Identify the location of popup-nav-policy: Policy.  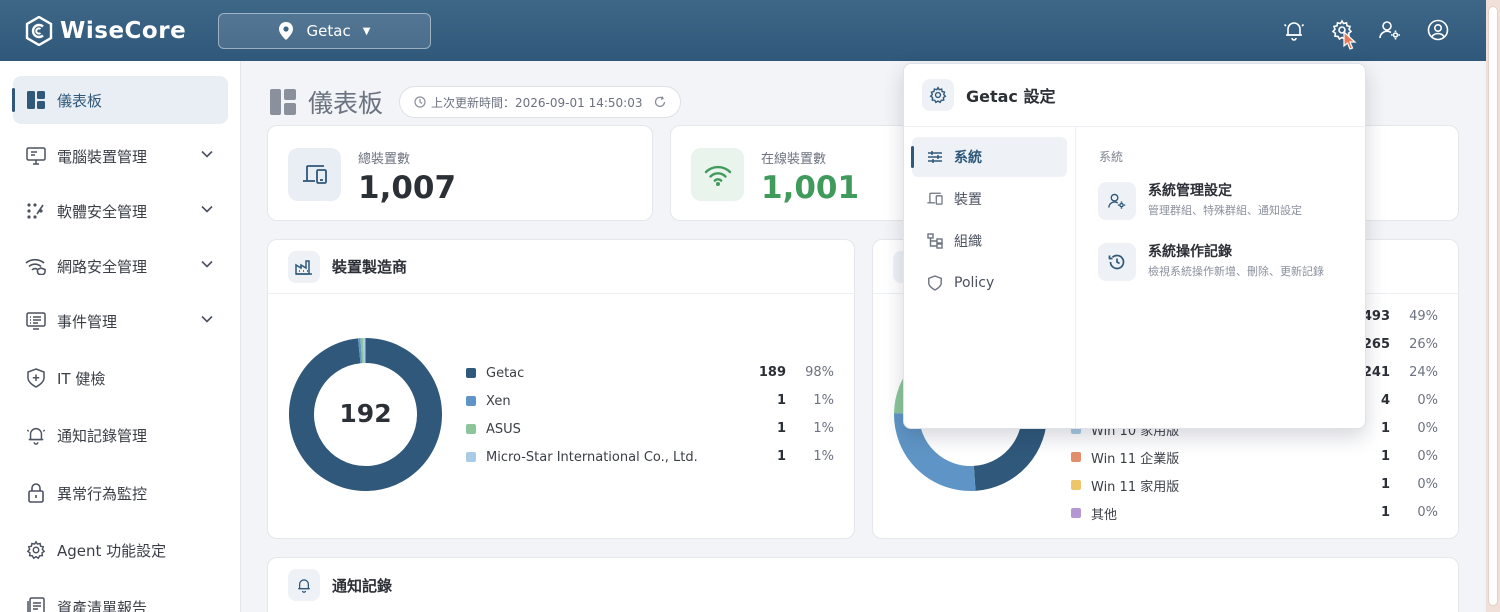
(989, 283).